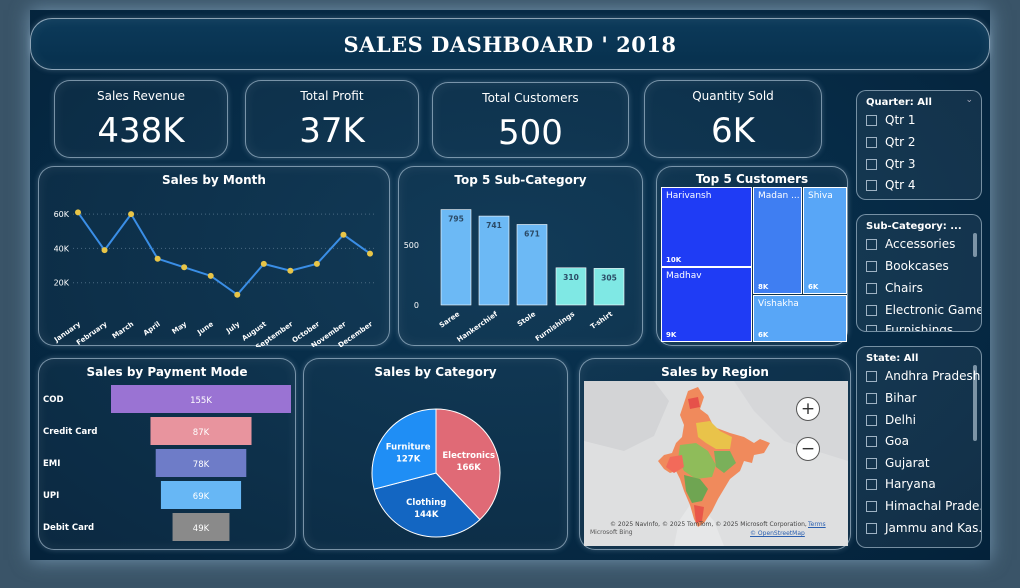  I want to click on slice-value: 144K, so click(426, 515).